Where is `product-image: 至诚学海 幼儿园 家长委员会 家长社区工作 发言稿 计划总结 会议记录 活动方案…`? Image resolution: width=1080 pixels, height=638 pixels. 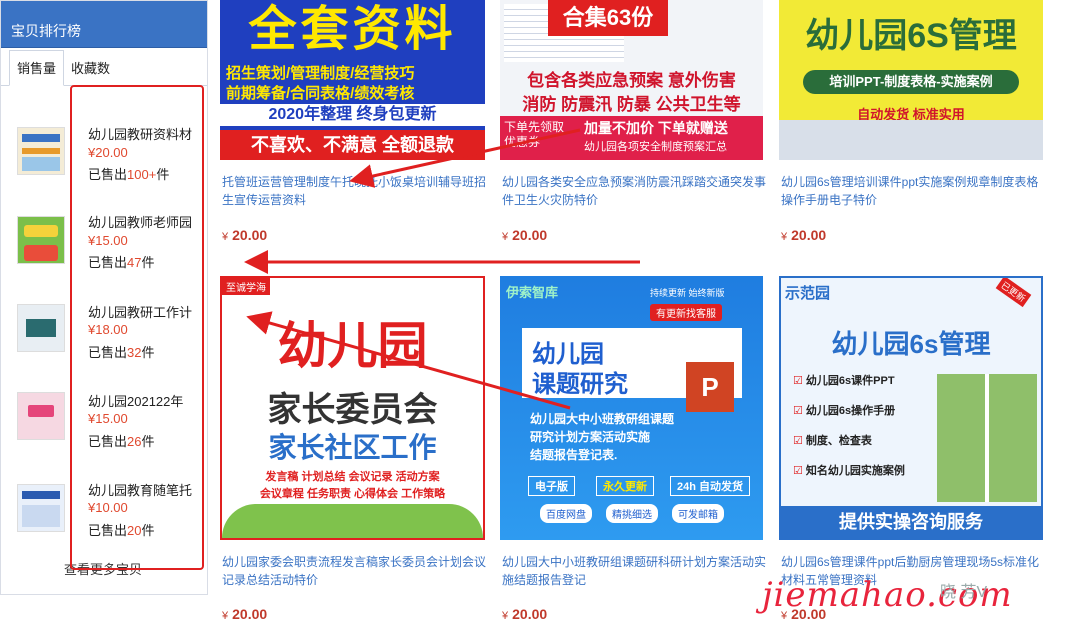
product-image: 至诚学海 幼儿园 家长委员会 家长社区工作 发言稿 计划总结 会议记录 活动方案… is located at coordinates (352, 408).